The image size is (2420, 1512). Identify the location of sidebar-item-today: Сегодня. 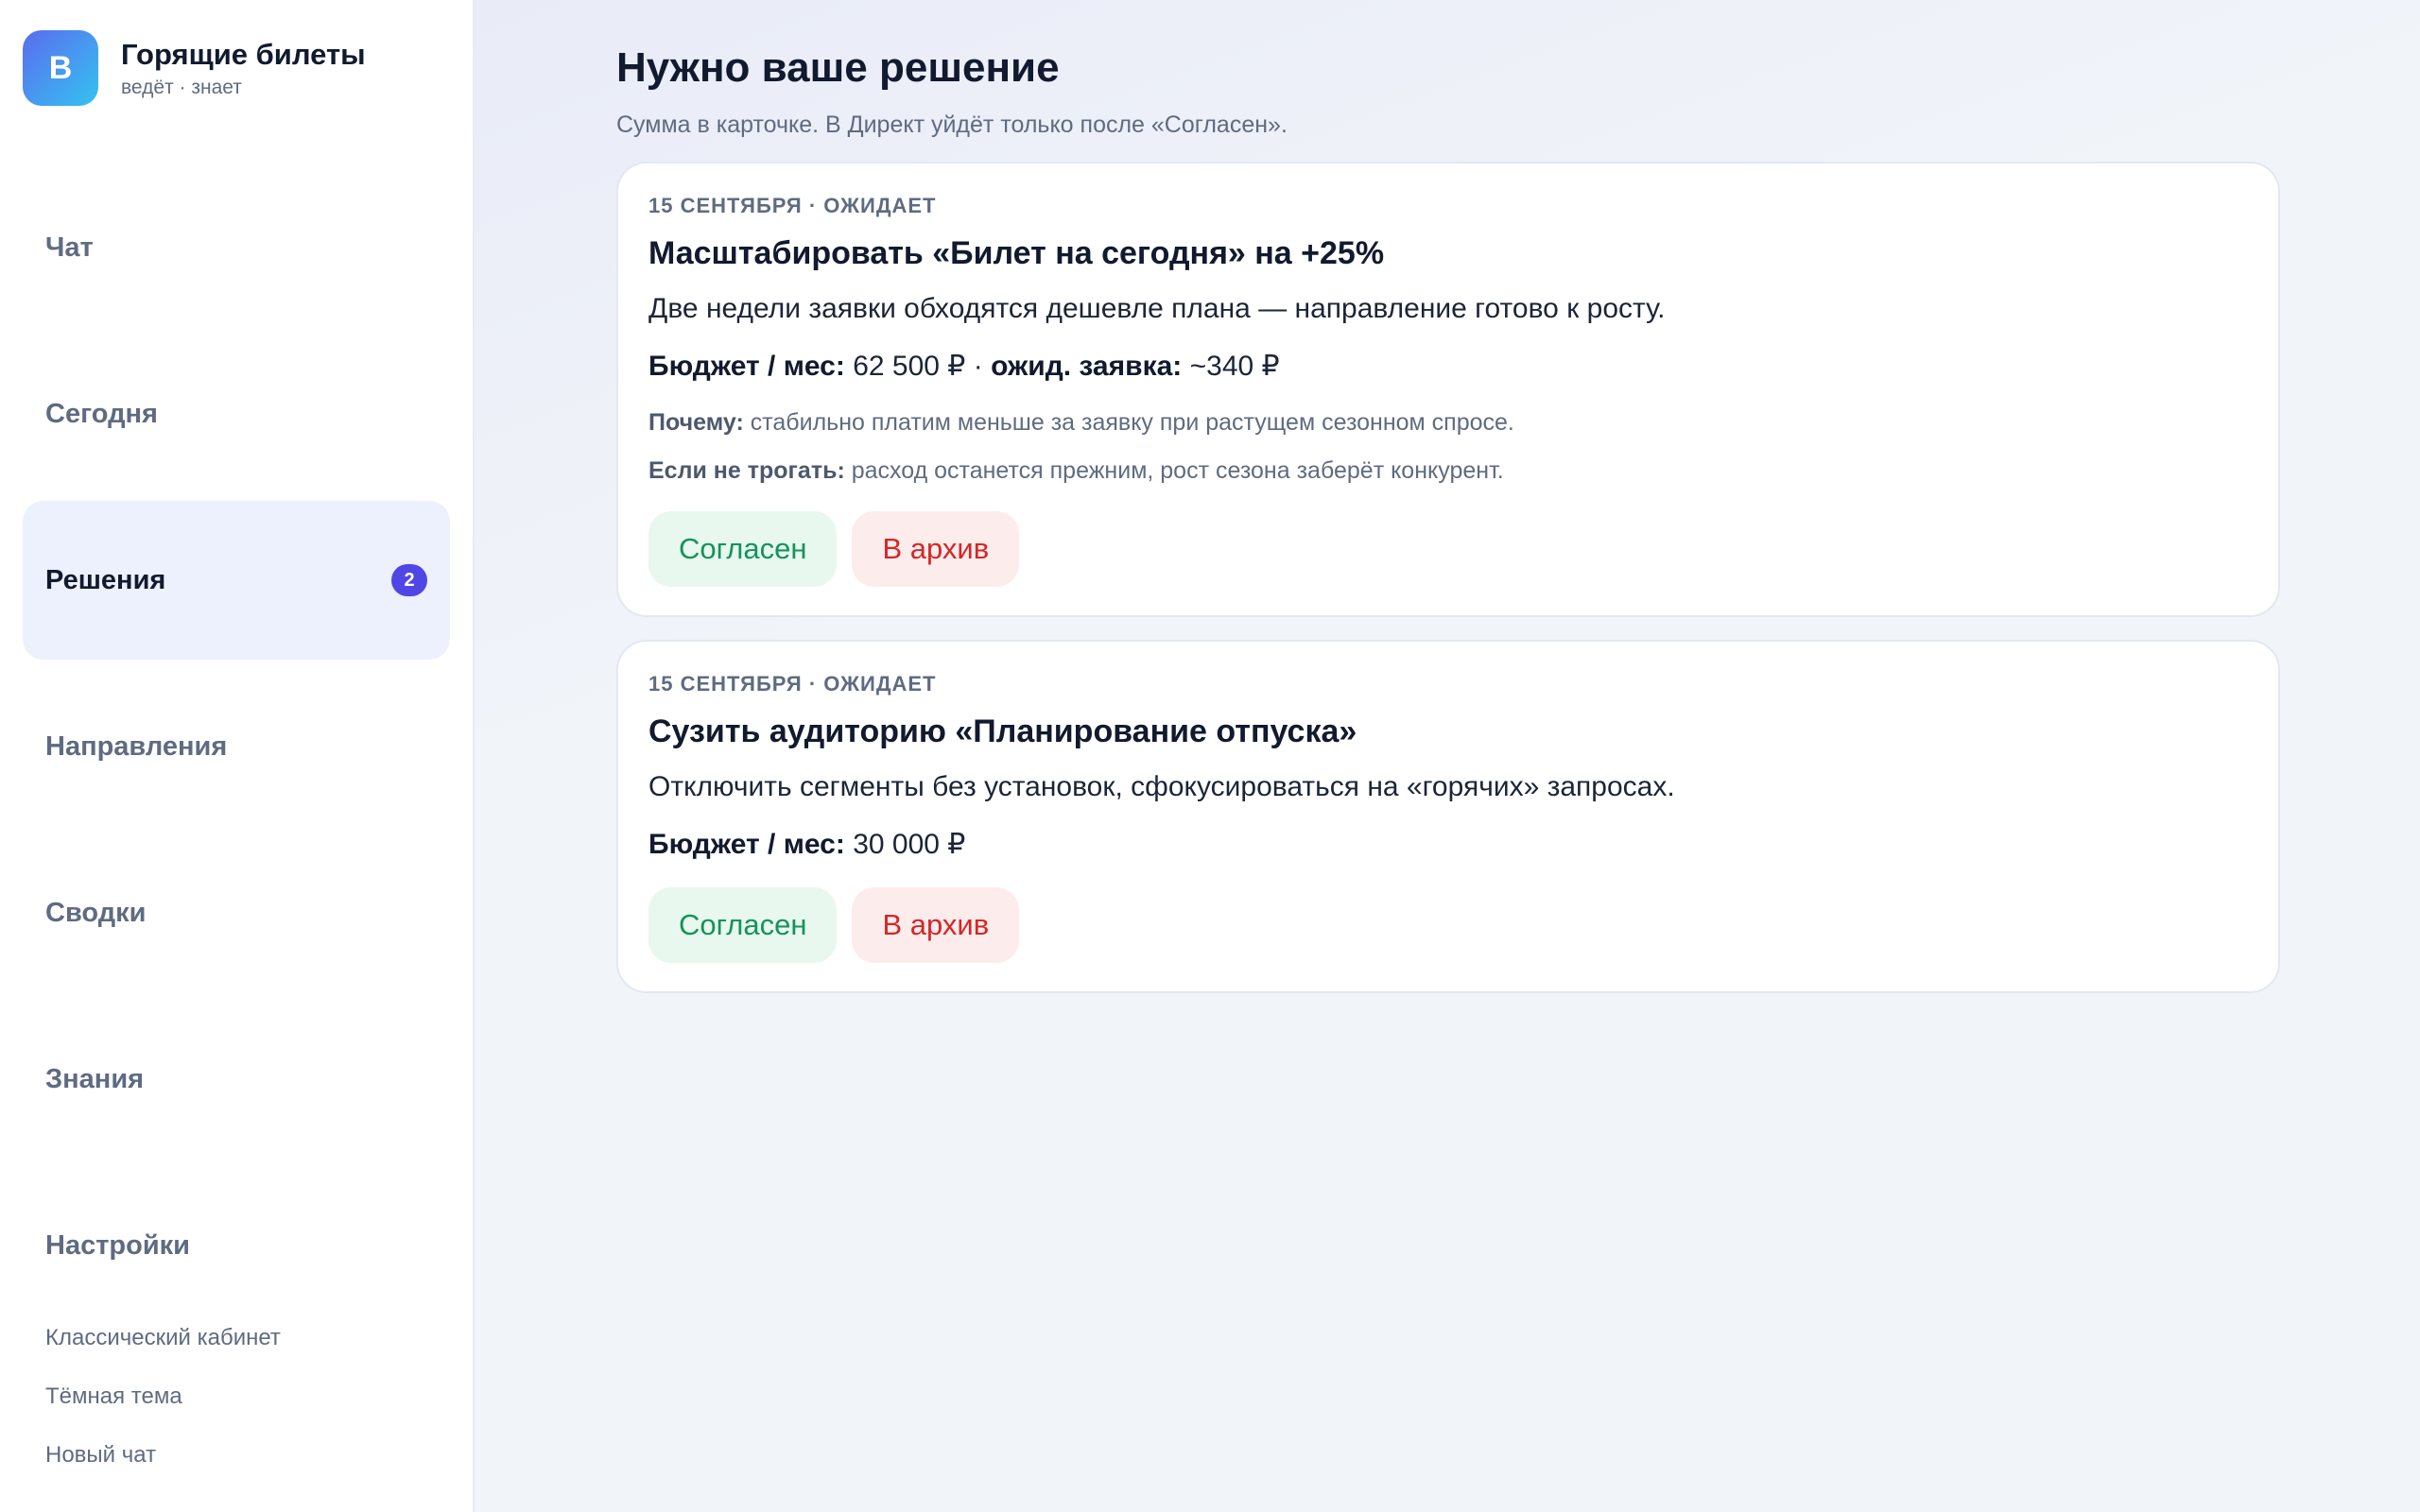
(236, 414).